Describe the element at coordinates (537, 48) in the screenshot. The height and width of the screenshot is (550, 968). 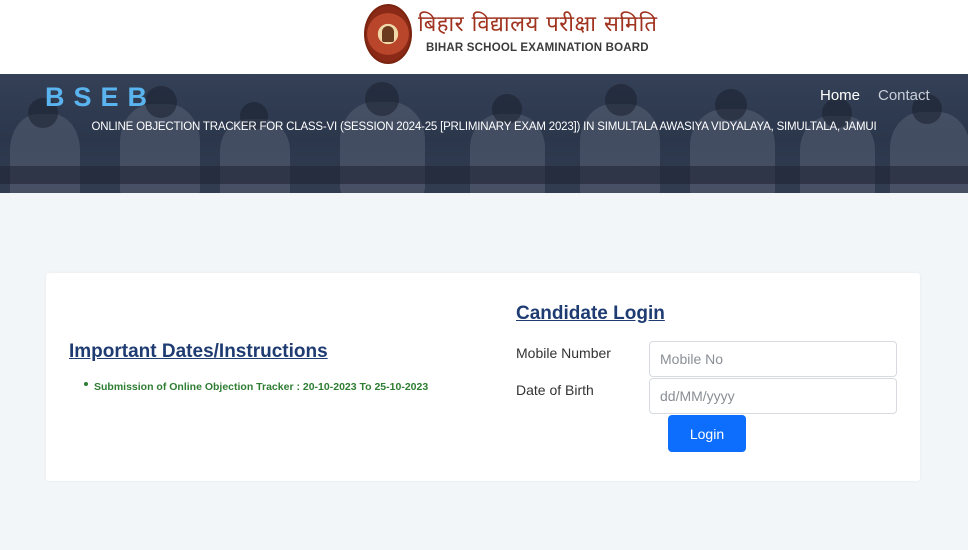
I see `board-name-english: BIHAR SCHOOL EXAMINATION BOARD` at that location.